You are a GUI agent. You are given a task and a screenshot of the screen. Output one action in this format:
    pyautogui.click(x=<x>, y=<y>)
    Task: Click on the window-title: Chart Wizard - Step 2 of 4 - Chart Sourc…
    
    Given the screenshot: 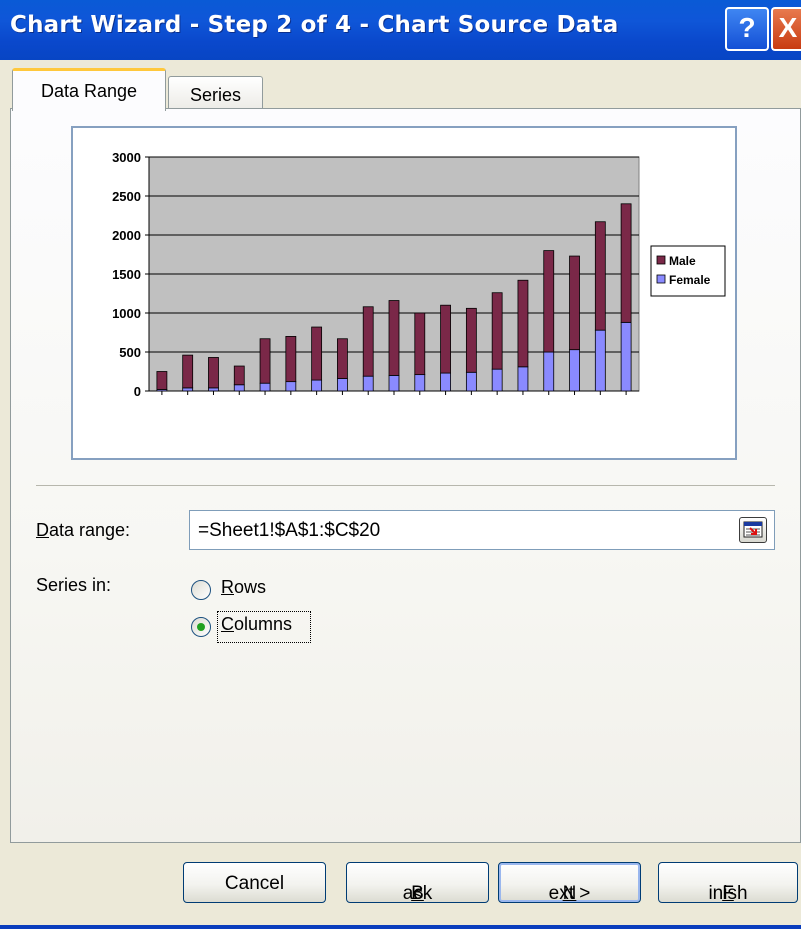 What is the action you would take?
    pyautogui.click(x=314, y=25)
    